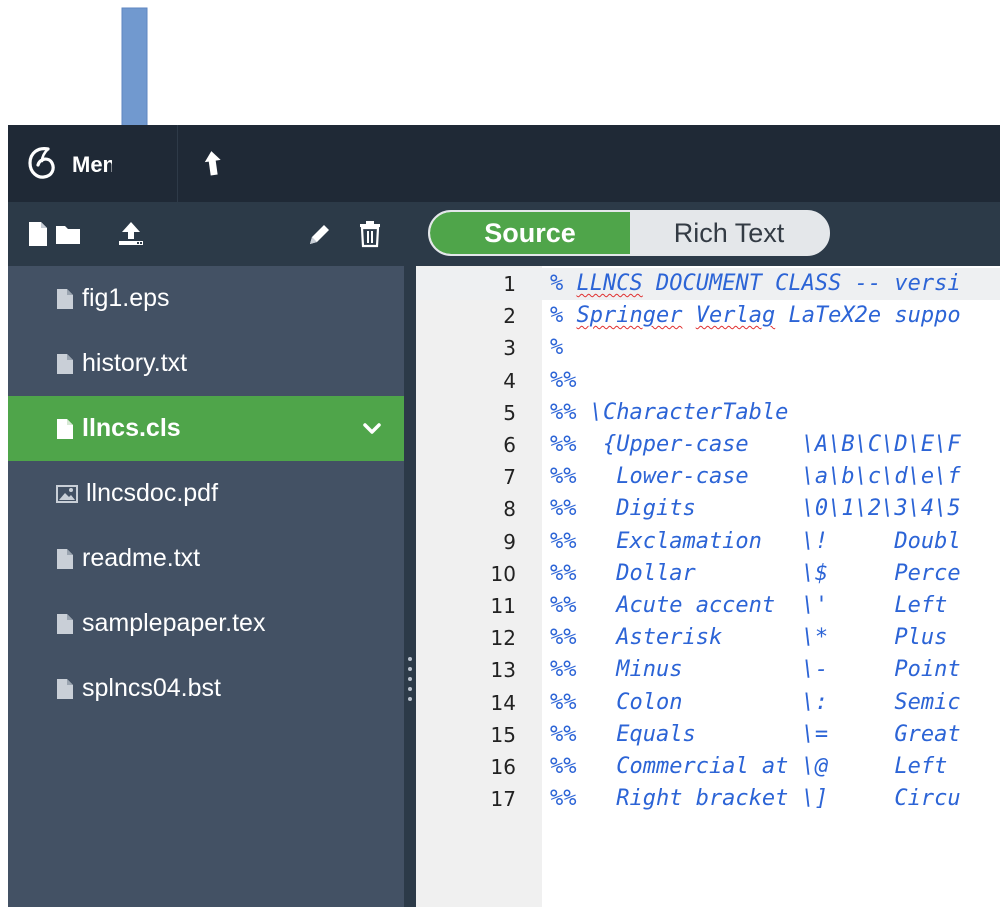 This screenshot has width=1000, height=907. What do you see at coordinates (410, 682) in the screenshot?
I see `drag-dots-icon` at bounding box center [410, 682].